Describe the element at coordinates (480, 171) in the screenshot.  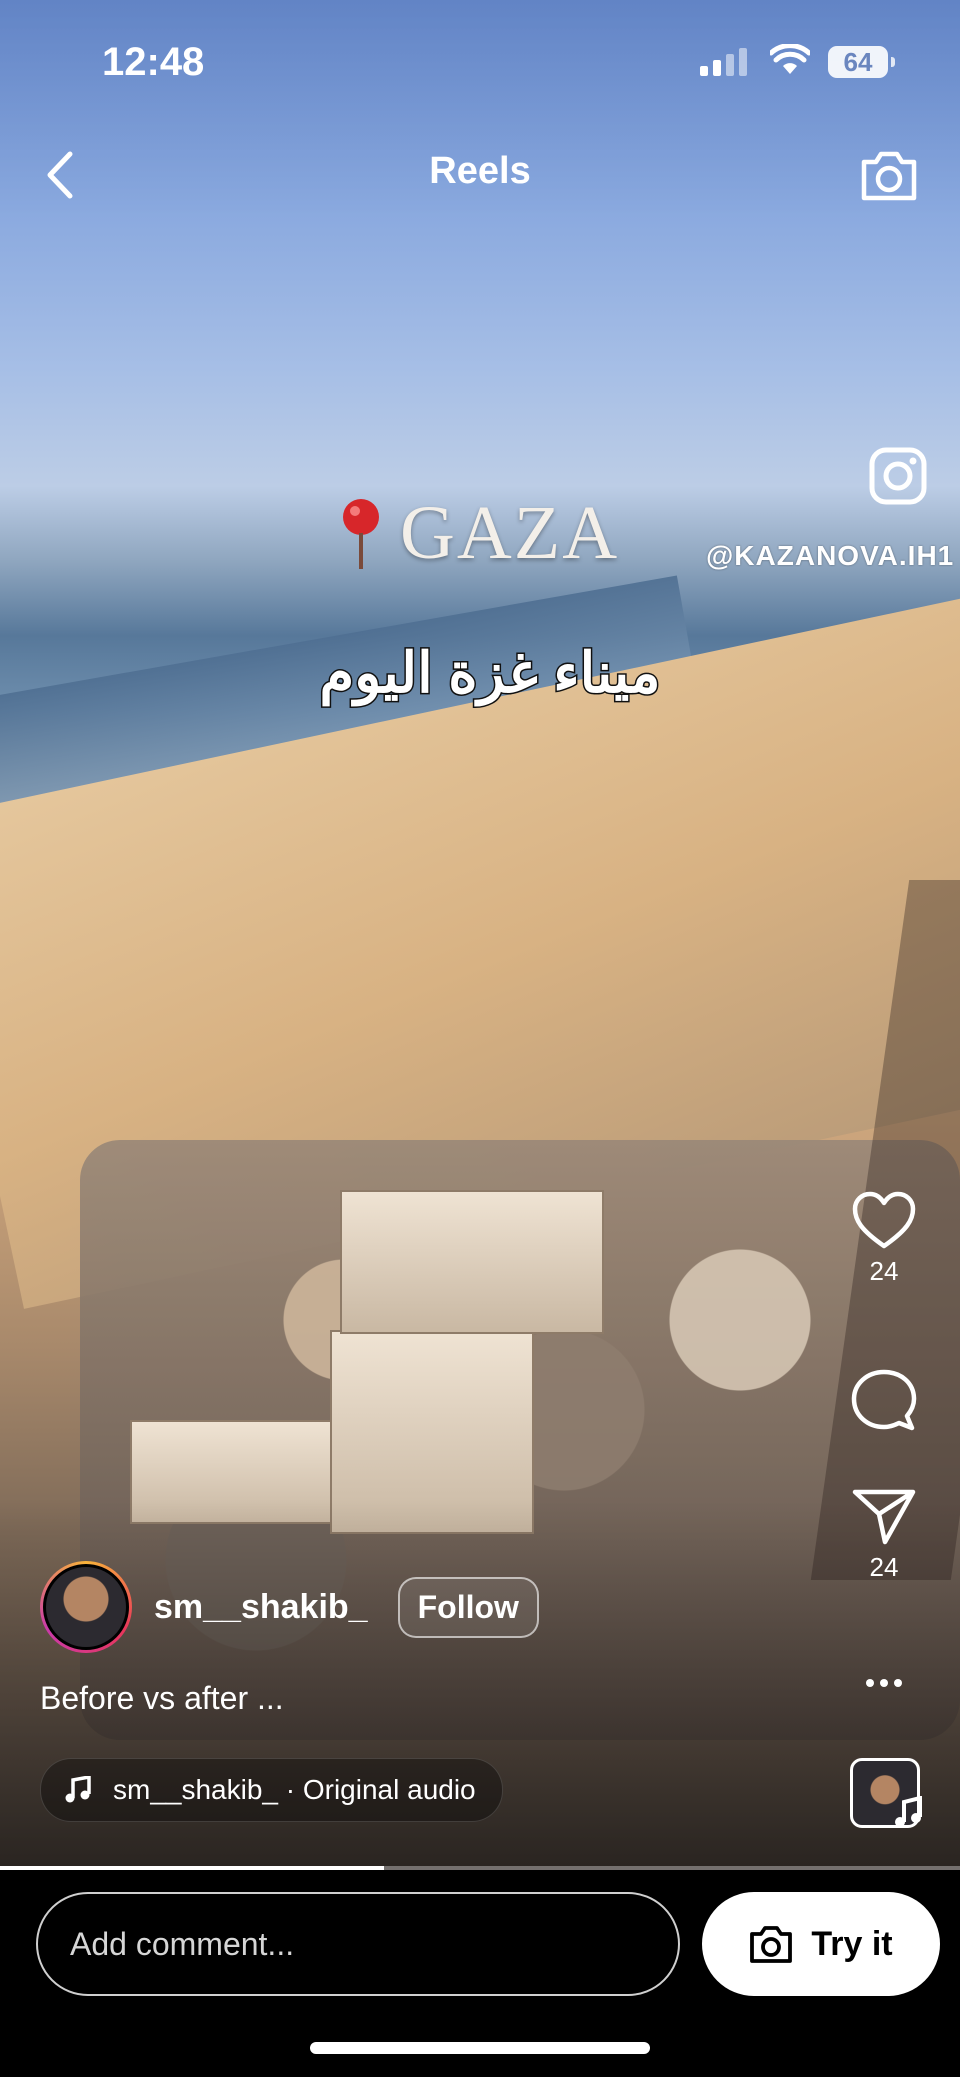
I see `page-title: Reels` at that location.